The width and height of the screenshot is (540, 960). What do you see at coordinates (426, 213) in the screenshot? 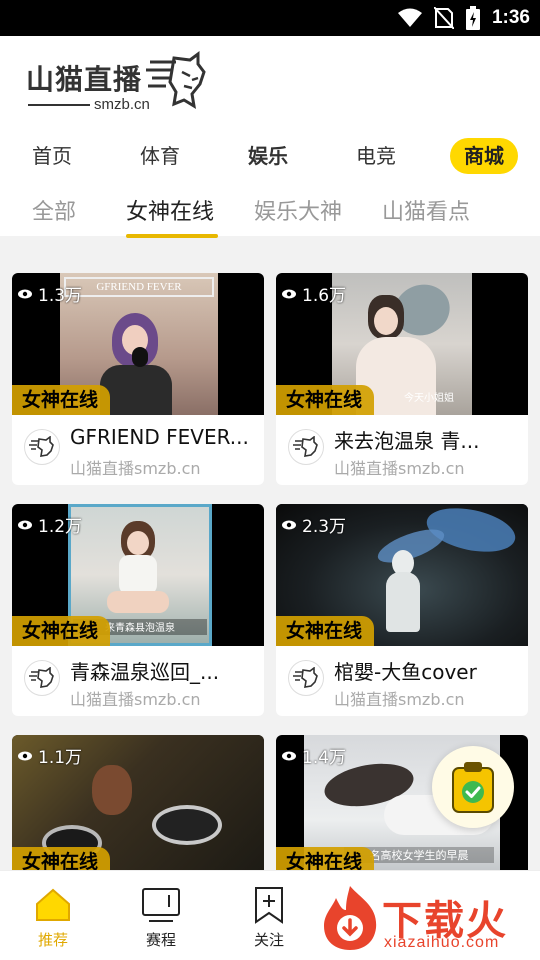
I see `subtab-lynx-highlights: 山猫看点` at bounding box center [426, 213].